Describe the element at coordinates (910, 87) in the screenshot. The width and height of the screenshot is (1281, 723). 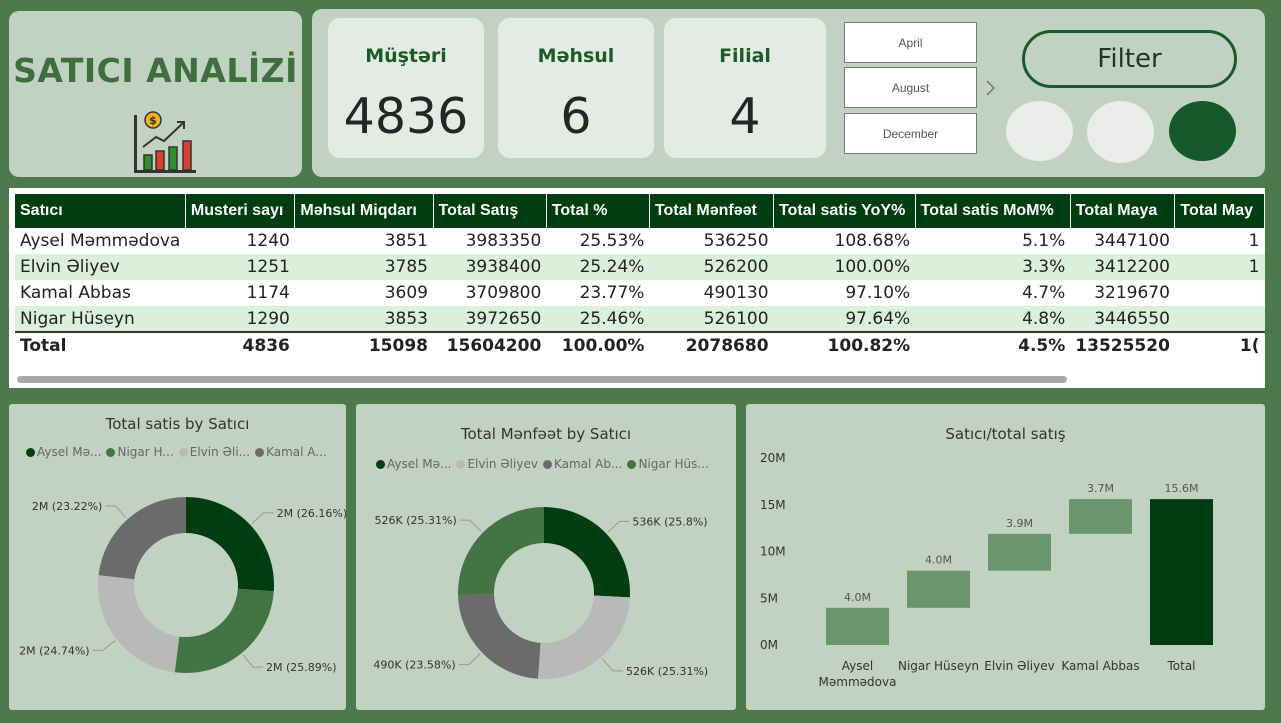
I see `month-button-august: August` at that location.